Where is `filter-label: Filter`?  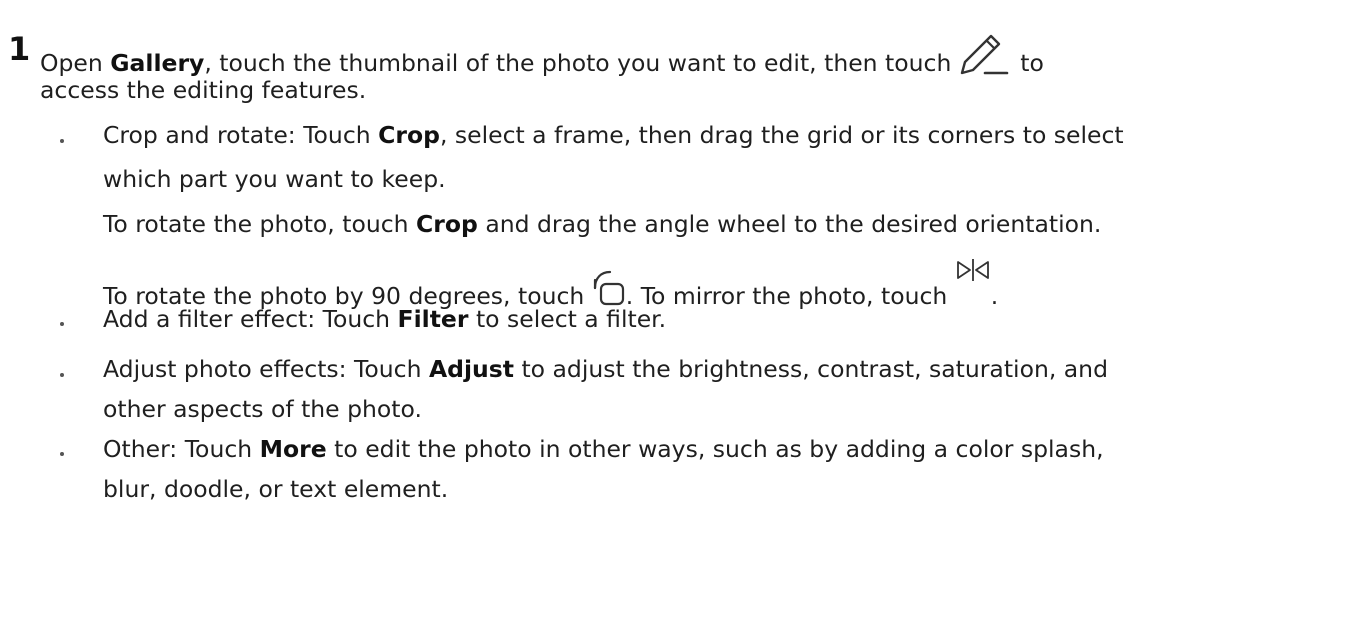
filter-label: Filter is located at coordinates (433, 319).